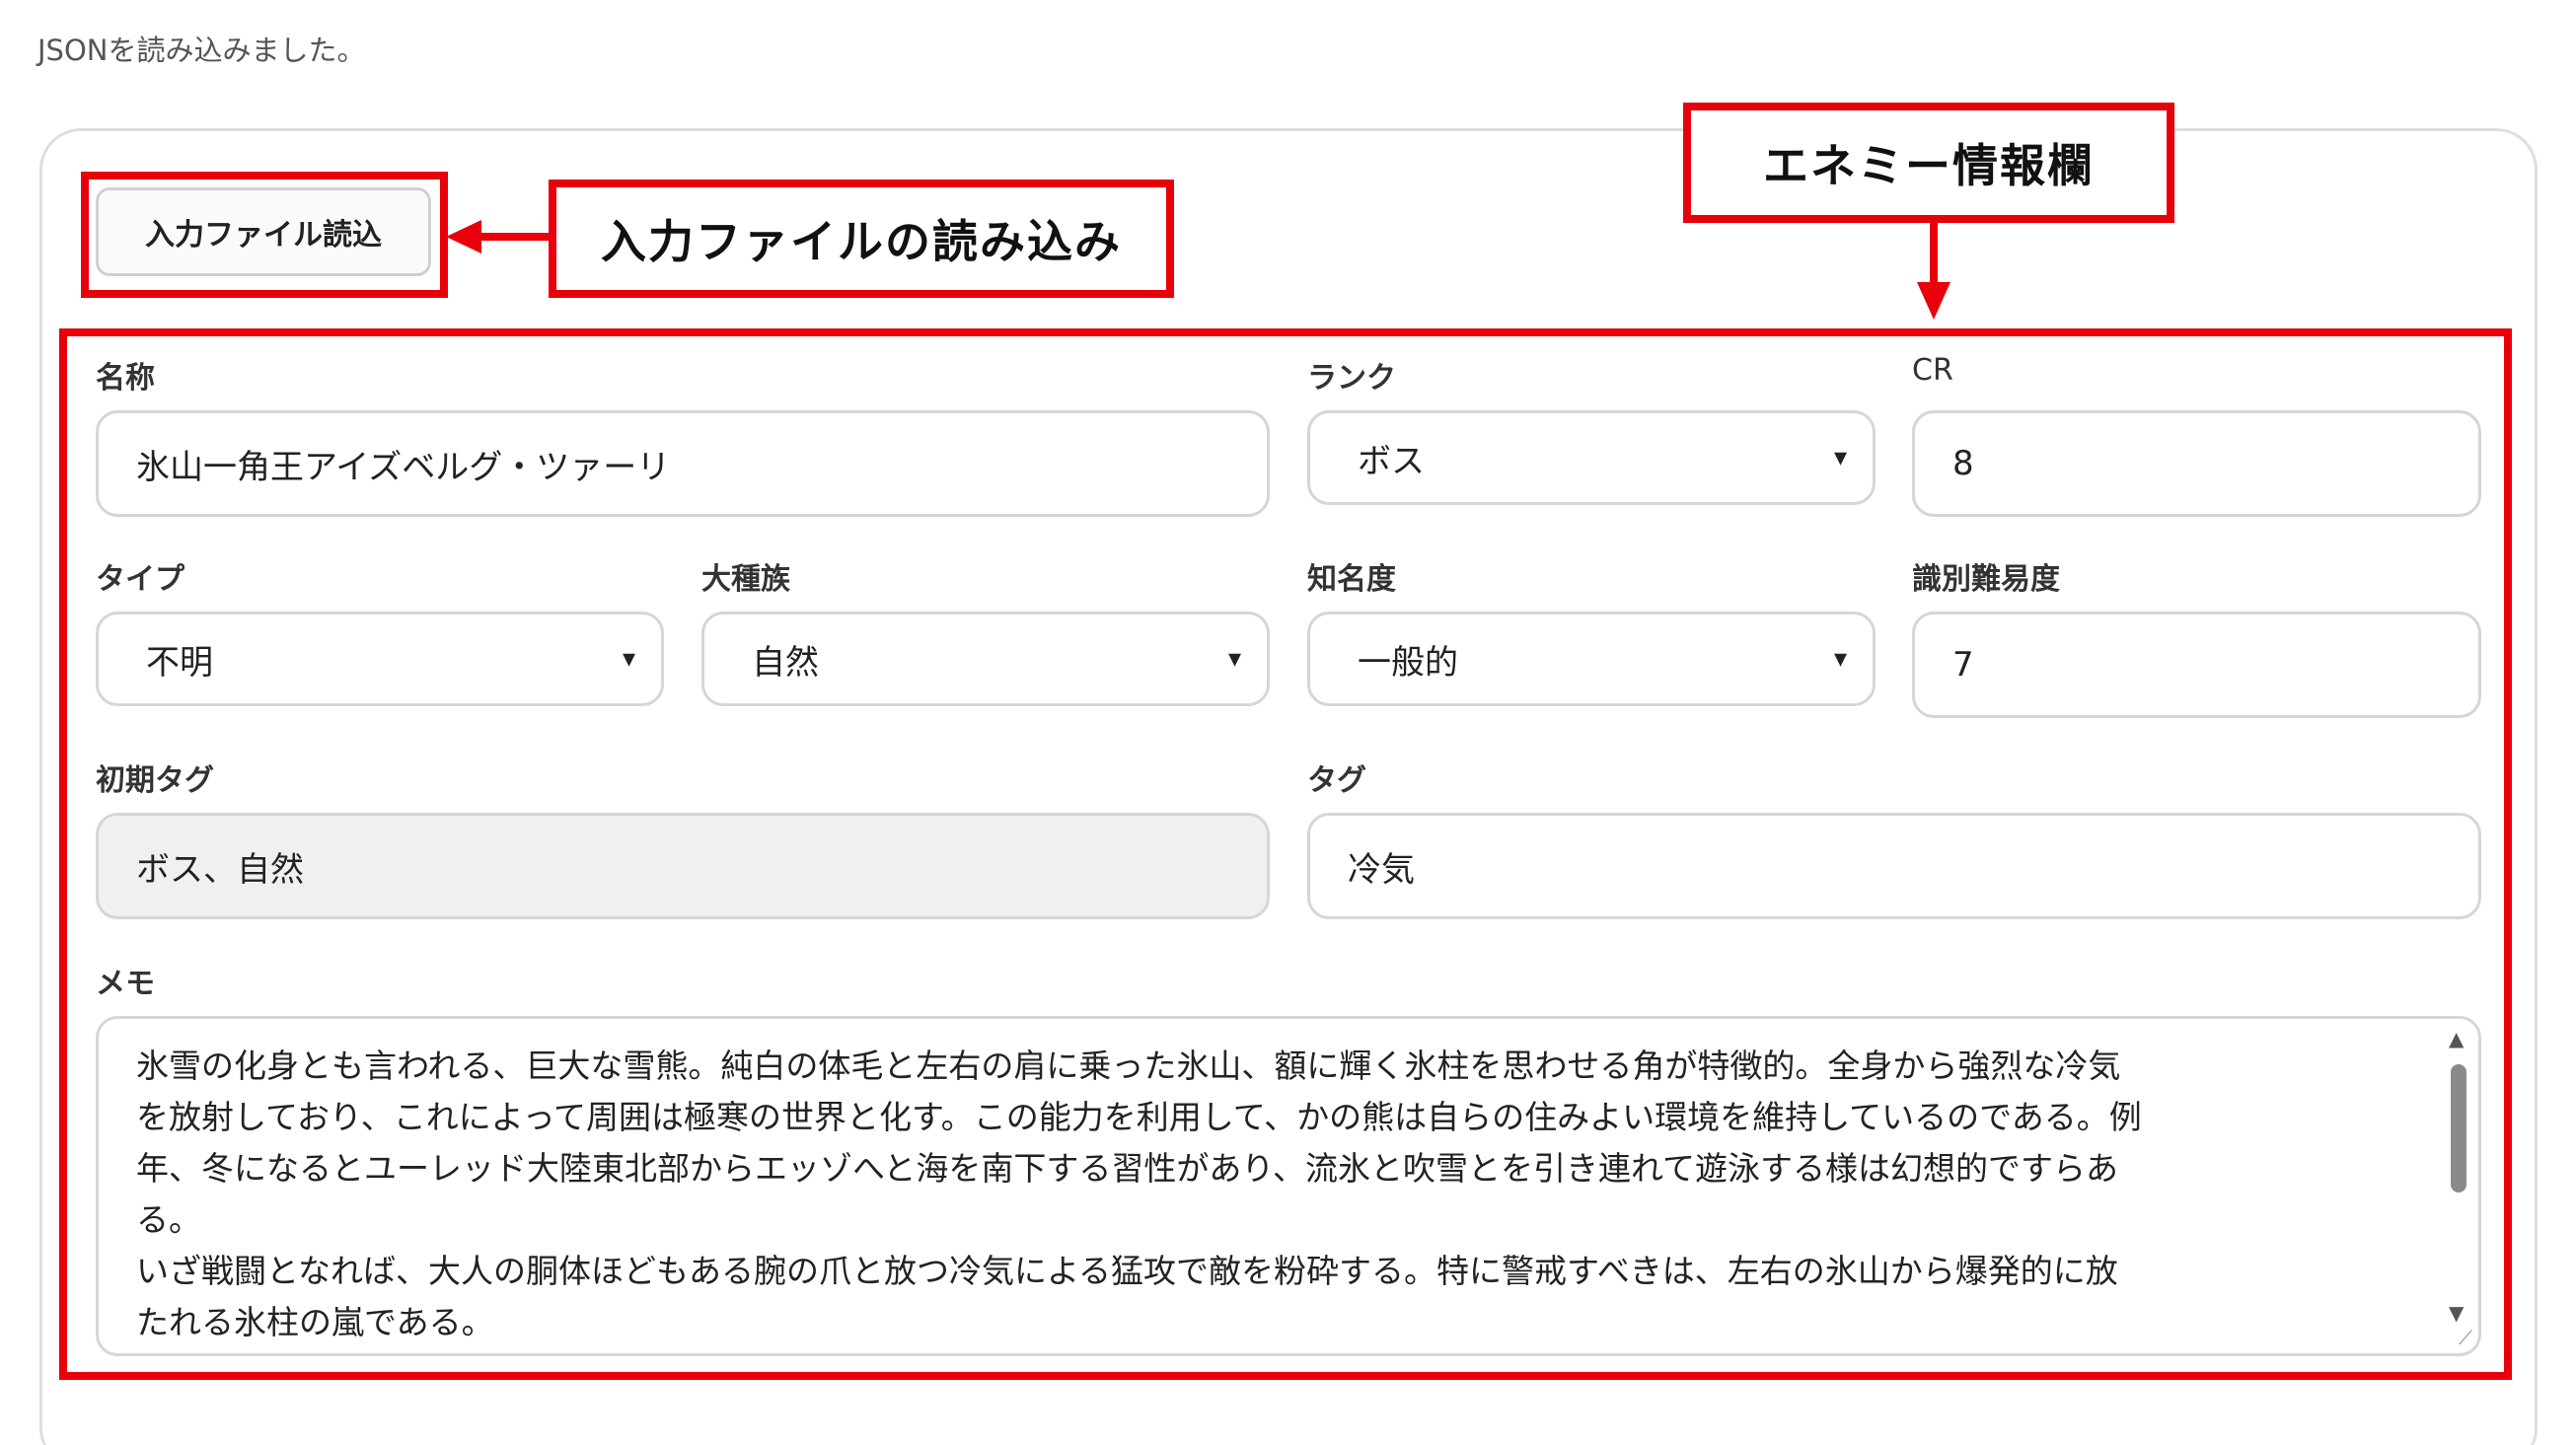 This screenshot has height=1445, width=2576. Describe the element at coordinates (861, 239) in the screenshot. I see `callout-load-file: 入力ファイルの読み込み` at that location.